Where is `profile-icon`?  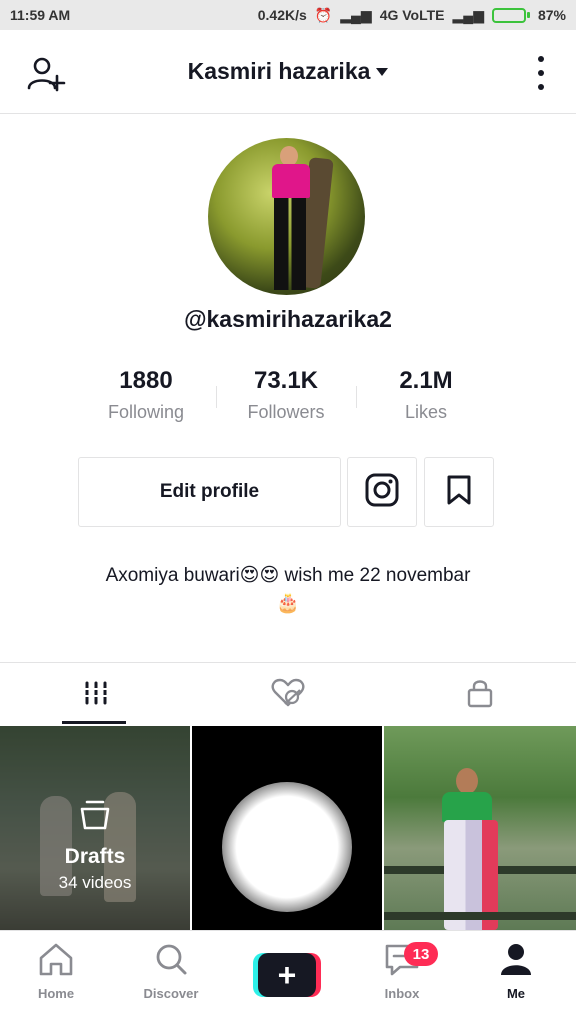
profile-icon is located at coordinates (516, 962).